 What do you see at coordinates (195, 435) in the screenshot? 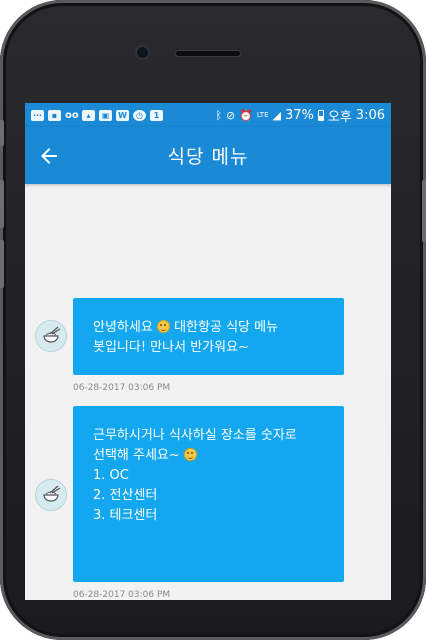
I see `message-line: 근무하시거나 식사하실 장소를 숫자로` at bounding box center [195, 435].